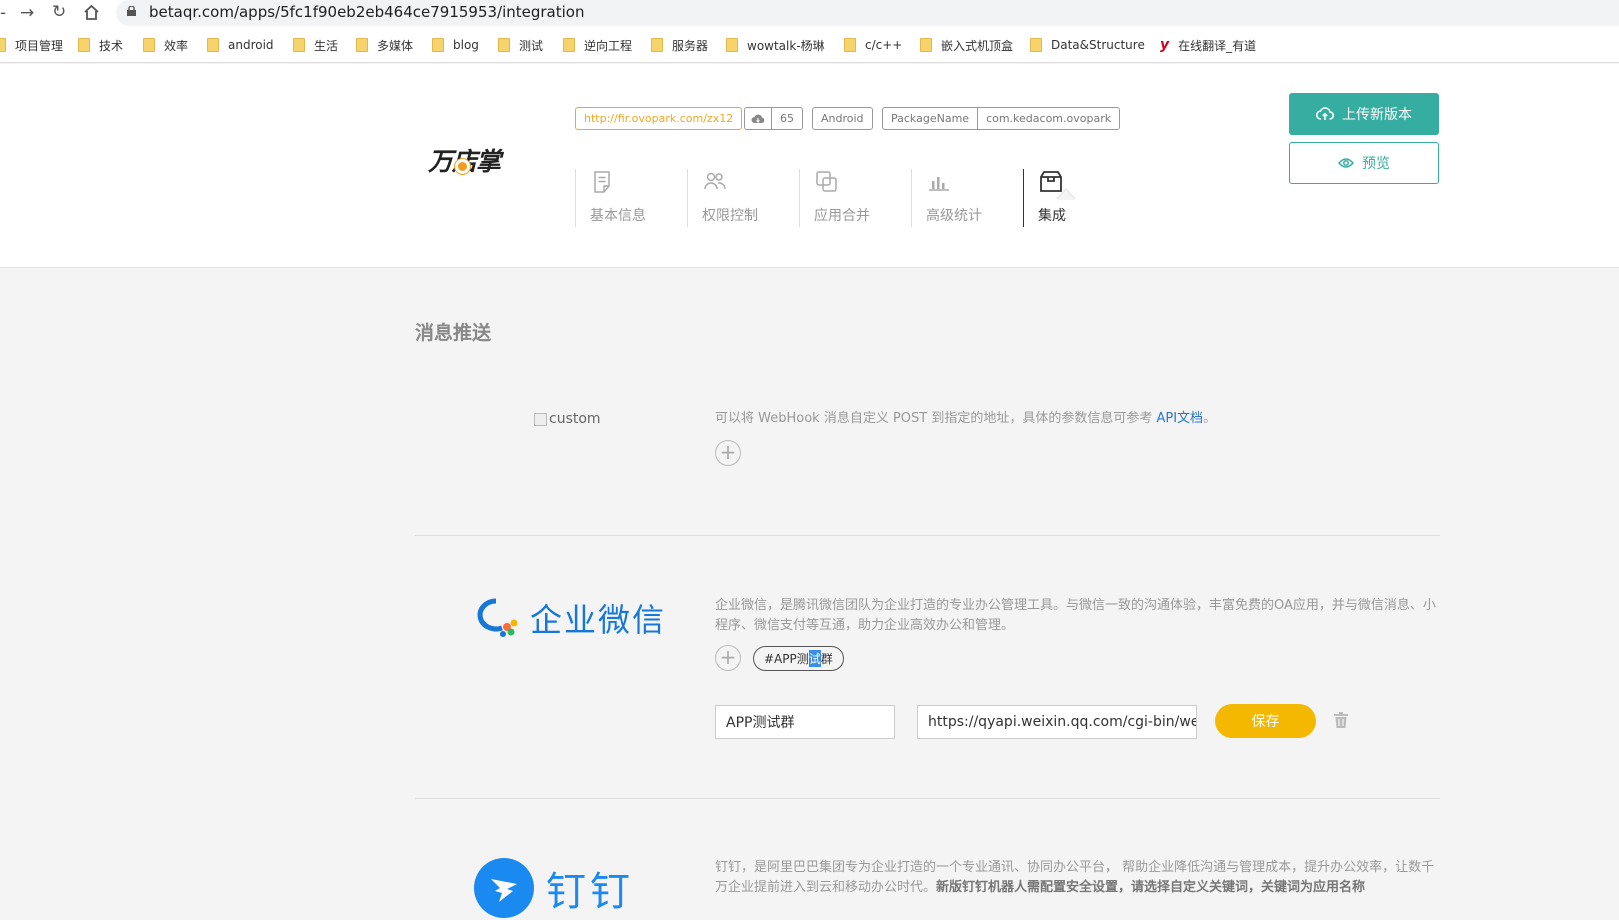  What do you see at coordinates (805, 722) in the screenshot?
I see `wecom-group-name-input: APP测试群` at bounding box center [805, 722].